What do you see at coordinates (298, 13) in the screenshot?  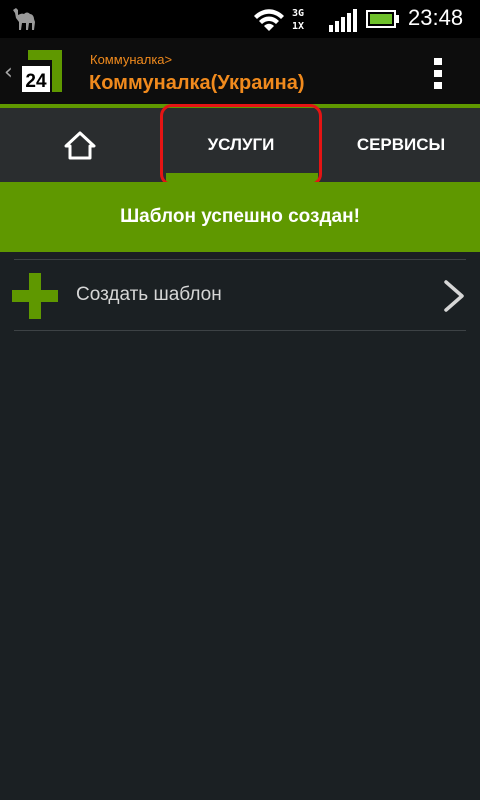 I see `network-type-top: 3G` at bounding box center [298, 13].